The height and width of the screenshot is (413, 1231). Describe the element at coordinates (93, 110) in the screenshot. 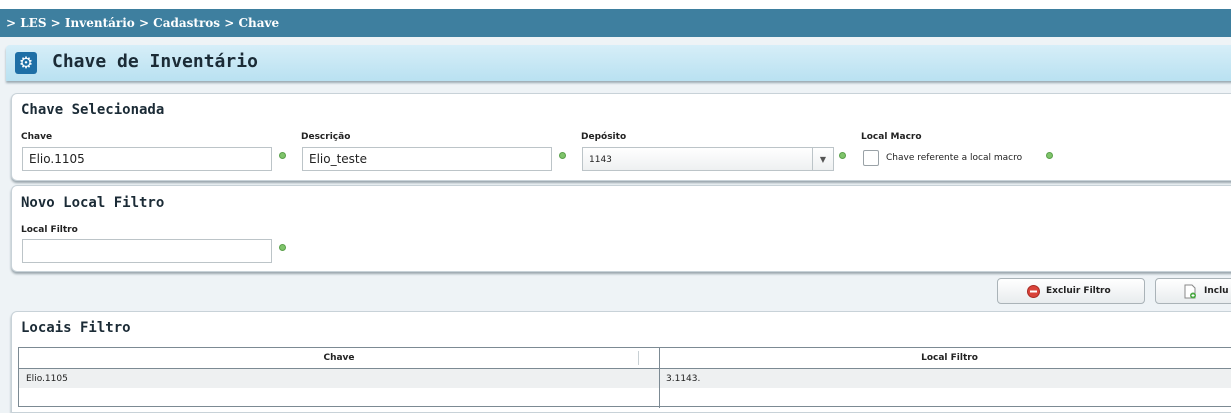

I see `chave-selecionada-title: Chave Selecionada` at that location.